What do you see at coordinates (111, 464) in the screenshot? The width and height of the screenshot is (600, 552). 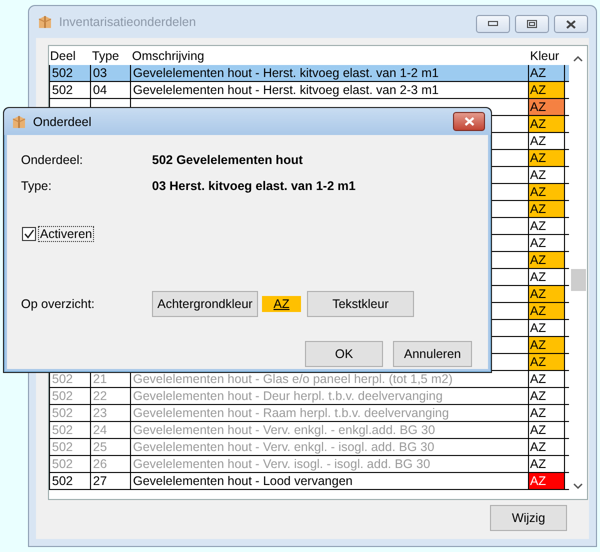 I see `table-cell: 26` at bounding box center [111, 464].